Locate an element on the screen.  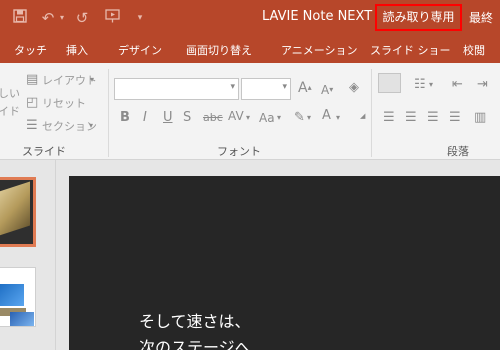
highlight-dropdown-icon: ▾ is located at coordinates (309, 118).